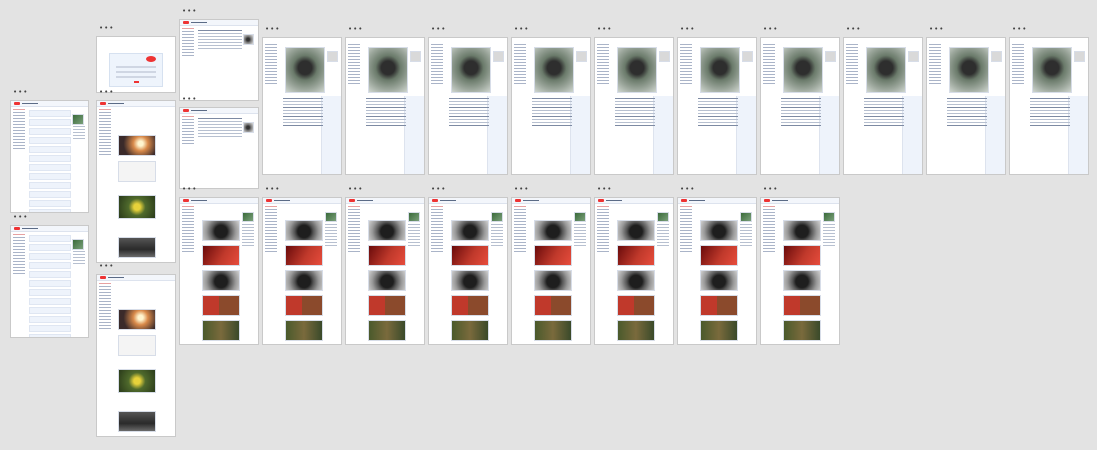 Image resolution: width=1097 pixels, height=450 pixels. I want to click on frame-gallery-2: •••, so click(302, 265).